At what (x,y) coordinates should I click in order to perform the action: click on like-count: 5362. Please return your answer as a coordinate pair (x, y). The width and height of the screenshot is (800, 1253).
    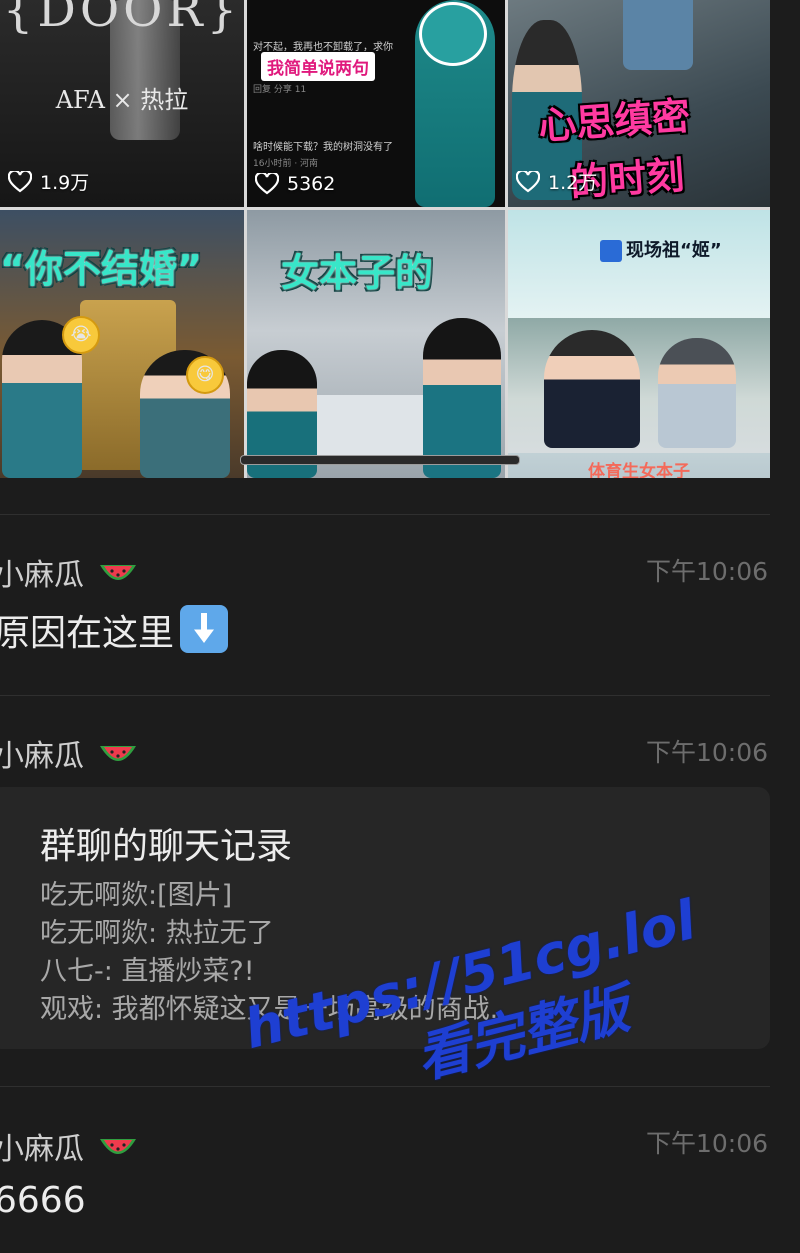
    Looking at the image, I should click on (295, 184).